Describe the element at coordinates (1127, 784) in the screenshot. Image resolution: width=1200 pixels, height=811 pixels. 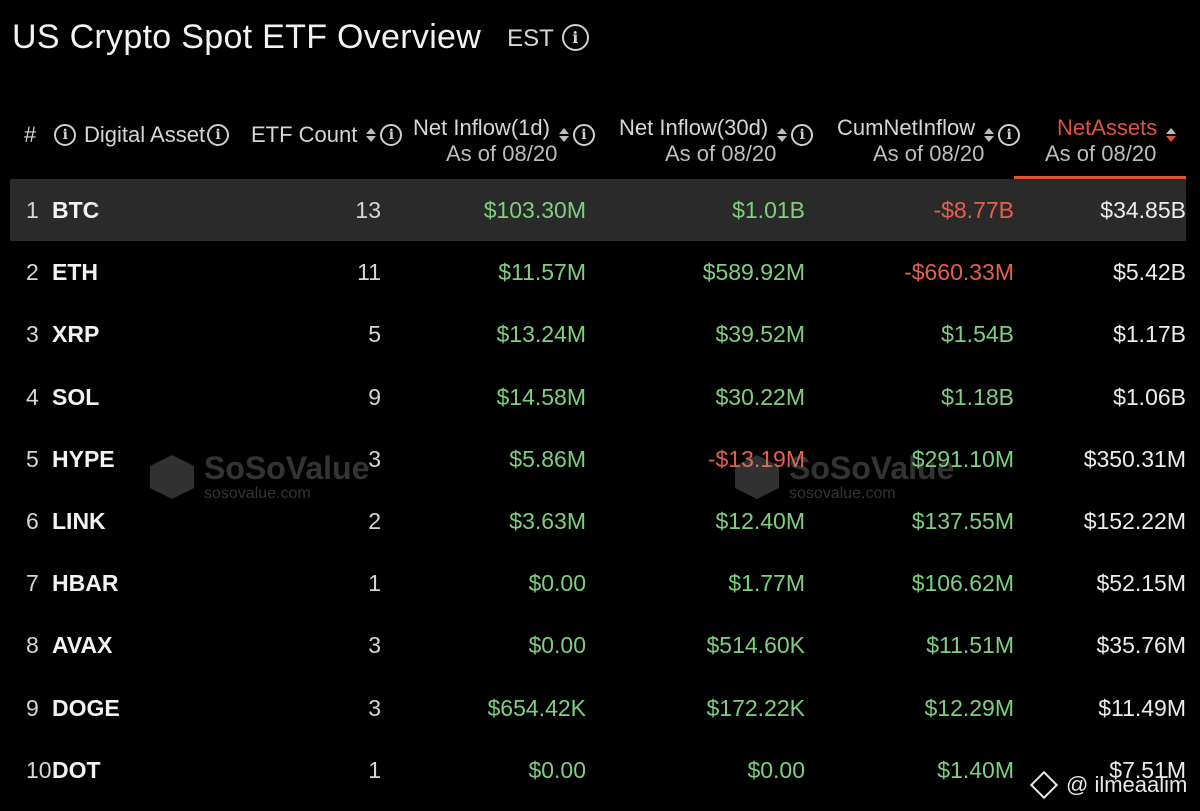
I see `credit-handle: @ ilmeaalim` at that location.